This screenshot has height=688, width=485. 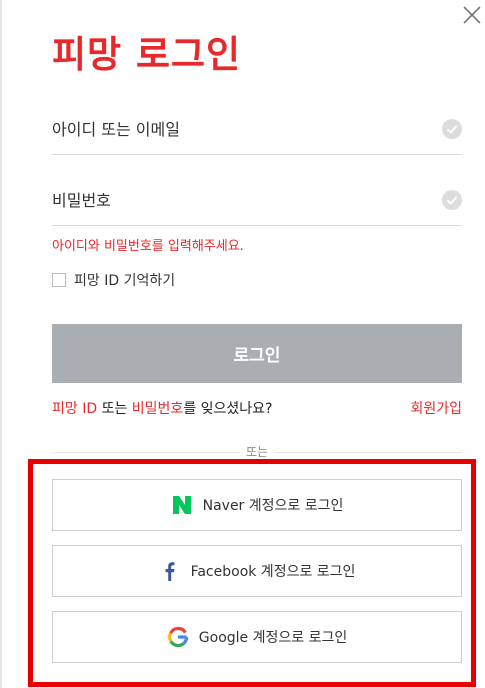 I want to click on naver-login-label: Naver 계정으로 로그인, so click(x=273, y=506).